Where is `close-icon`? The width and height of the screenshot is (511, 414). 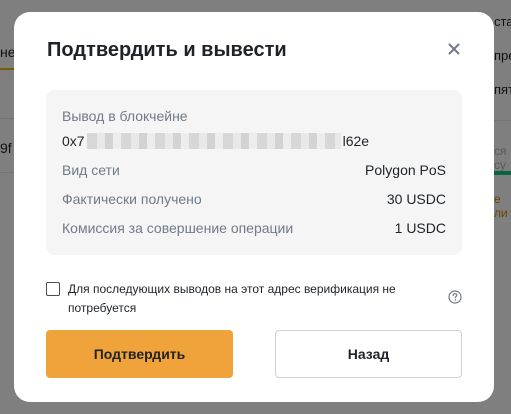 close-icon is located at coordinates (454, 49).